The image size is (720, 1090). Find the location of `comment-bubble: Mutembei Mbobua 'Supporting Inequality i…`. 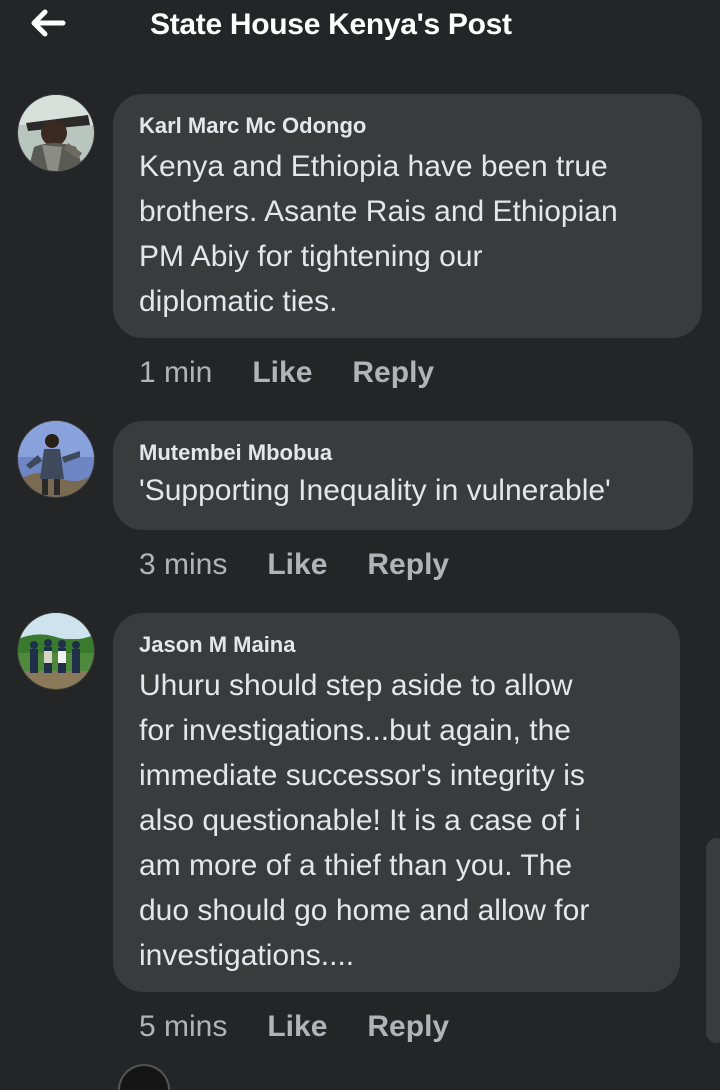

comment-bubble: Mutembei Mbobua 'Supporting Inequality i… is located at coordinates (403, 475).